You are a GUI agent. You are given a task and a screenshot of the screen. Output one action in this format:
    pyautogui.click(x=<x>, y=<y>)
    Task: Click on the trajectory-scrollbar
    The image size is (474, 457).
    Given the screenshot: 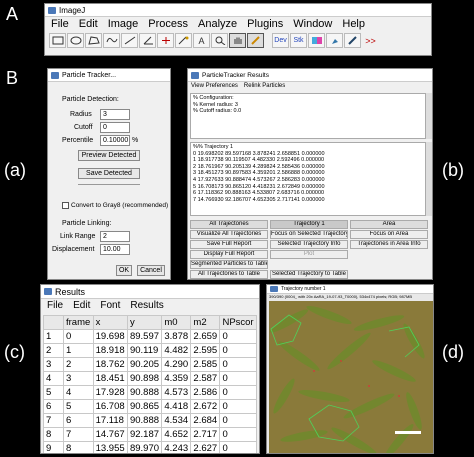 What is the action you would take?
    pyautogui.click(x=429, y=179)
    